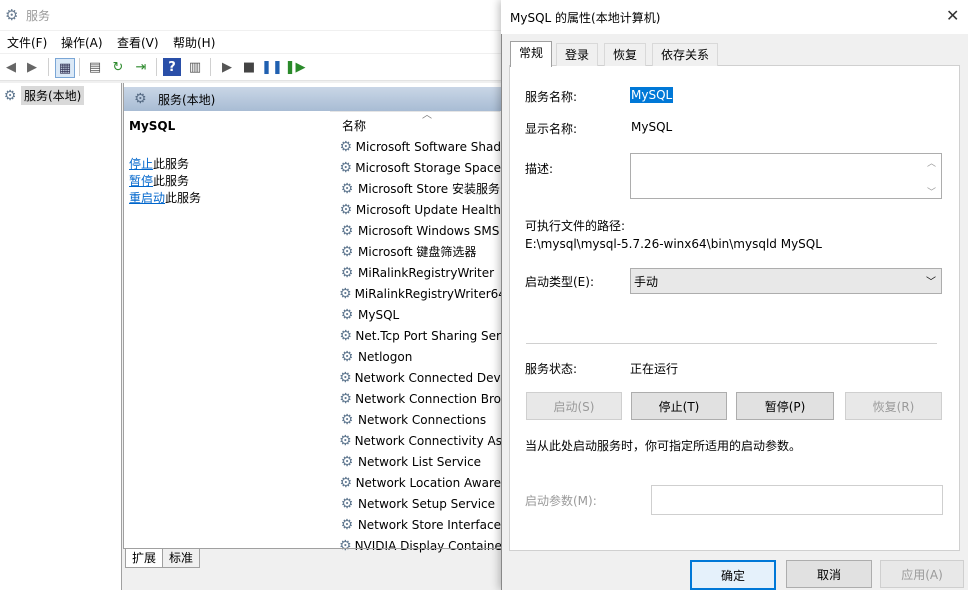 The image size is (968, 590). What do you see at coordinates (931, 282) in the screenshot?
I see `chevron-down-icon: ﹀` at bounding box center [931, 282].